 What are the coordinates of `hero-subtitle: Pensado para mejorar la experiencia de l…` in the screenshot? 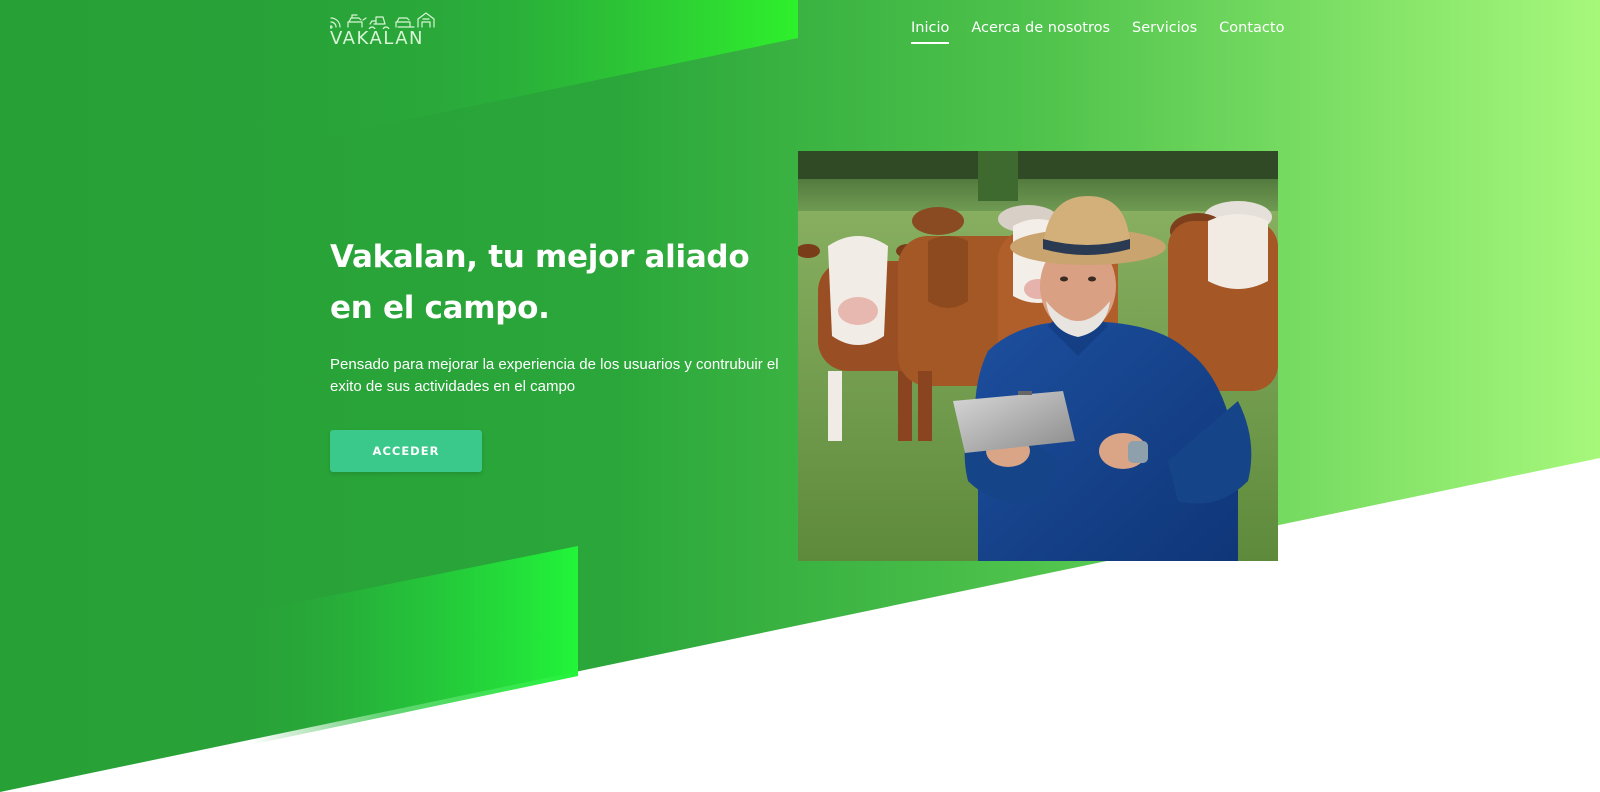 It's located at (554, 375).